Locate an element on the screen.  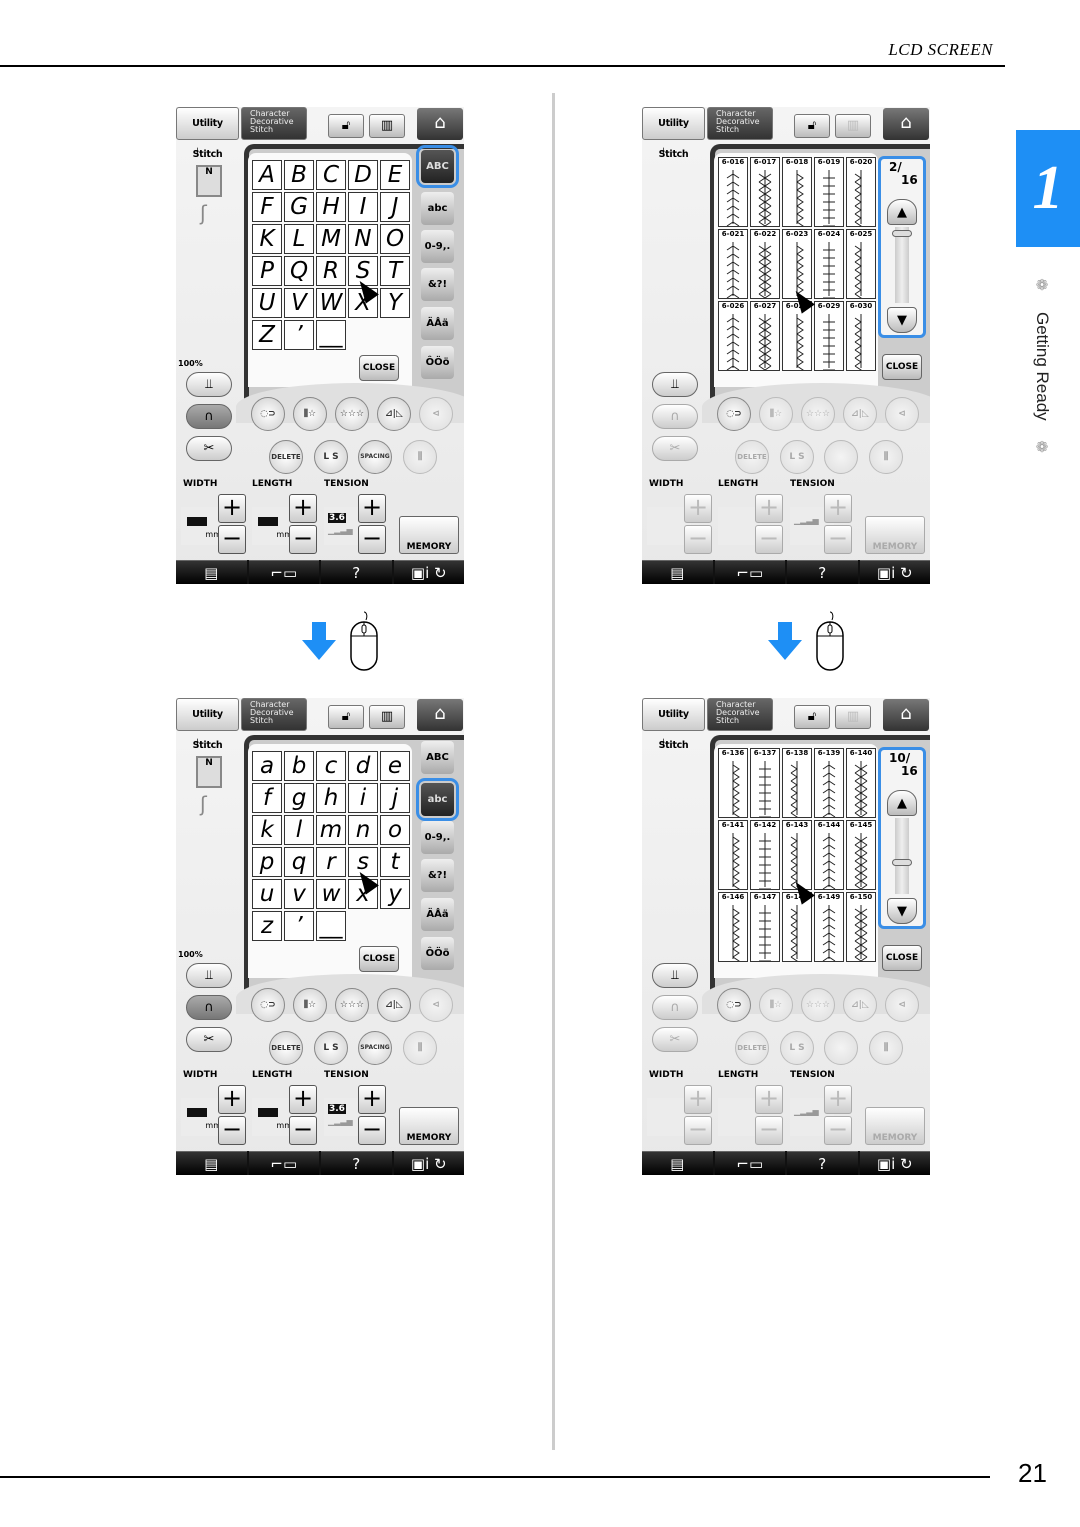
spacing-button: SPACING is located at coordinates (375, 457).